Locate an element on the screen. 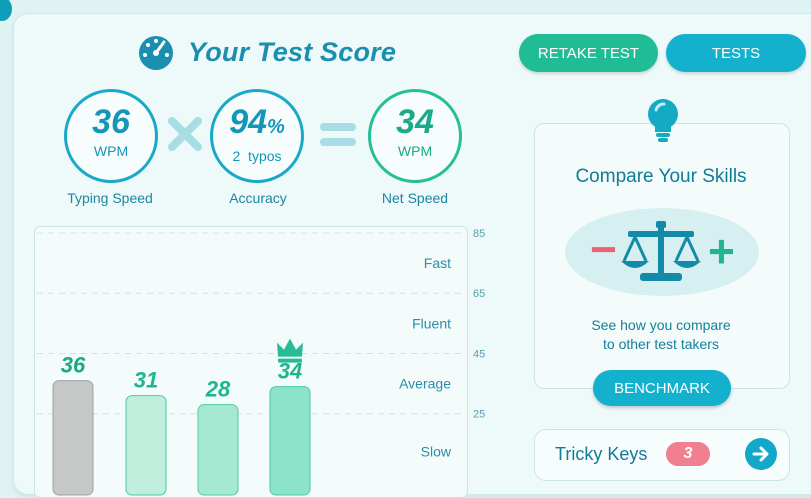 The height and width of the screenshot is (498, 811). crown-base is located at coordinates (290, 360).